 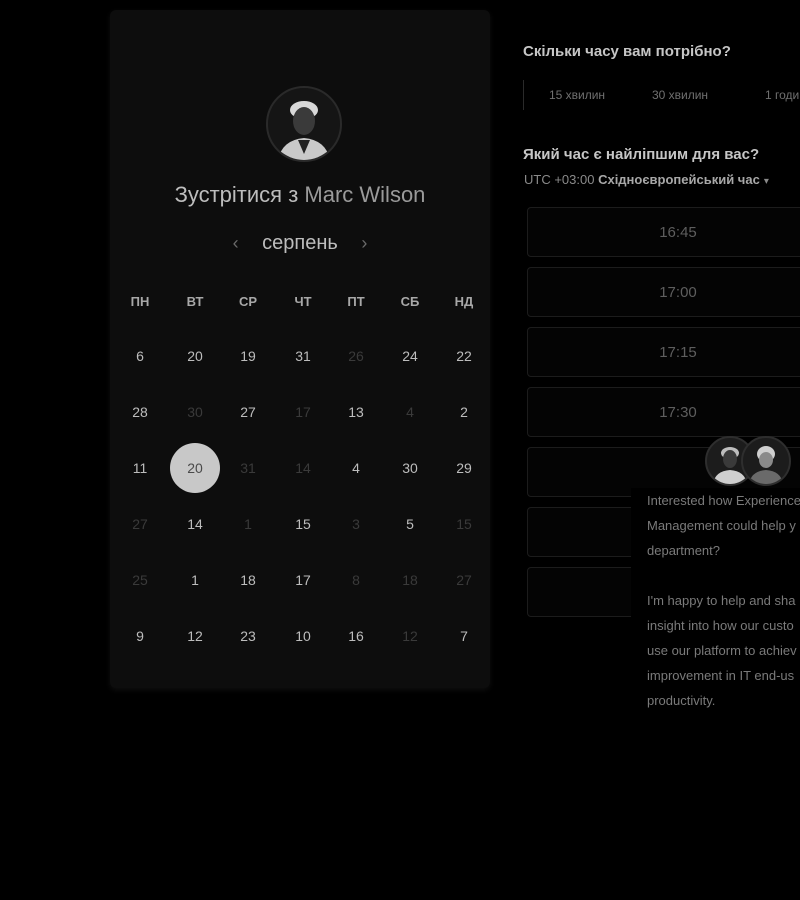 What do you see at coordinates (365, 194) in the screenshot?
I see `host-name: Marc Wilson` at bounding box center [365, 194].